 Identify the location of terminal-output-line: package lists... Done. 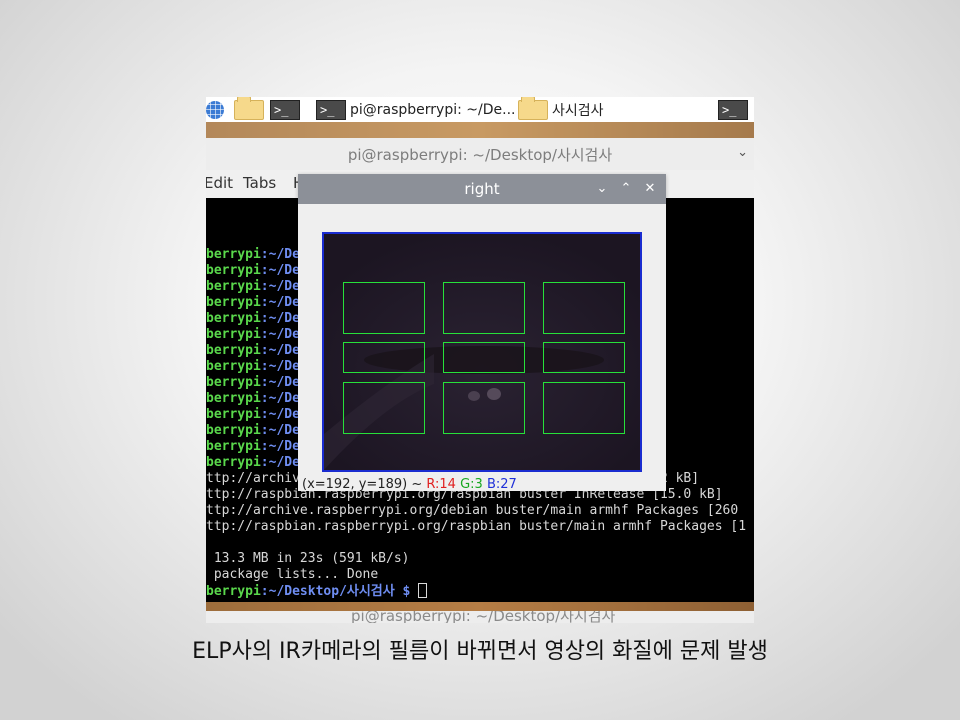
(292, 574).